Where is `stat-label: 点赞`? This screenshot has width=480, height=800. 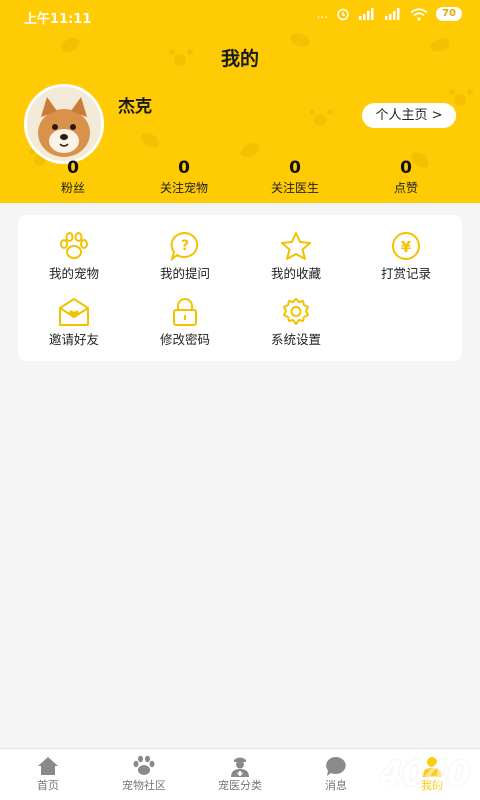
stat-label: 点赞 is located at coordinates (405, 188).